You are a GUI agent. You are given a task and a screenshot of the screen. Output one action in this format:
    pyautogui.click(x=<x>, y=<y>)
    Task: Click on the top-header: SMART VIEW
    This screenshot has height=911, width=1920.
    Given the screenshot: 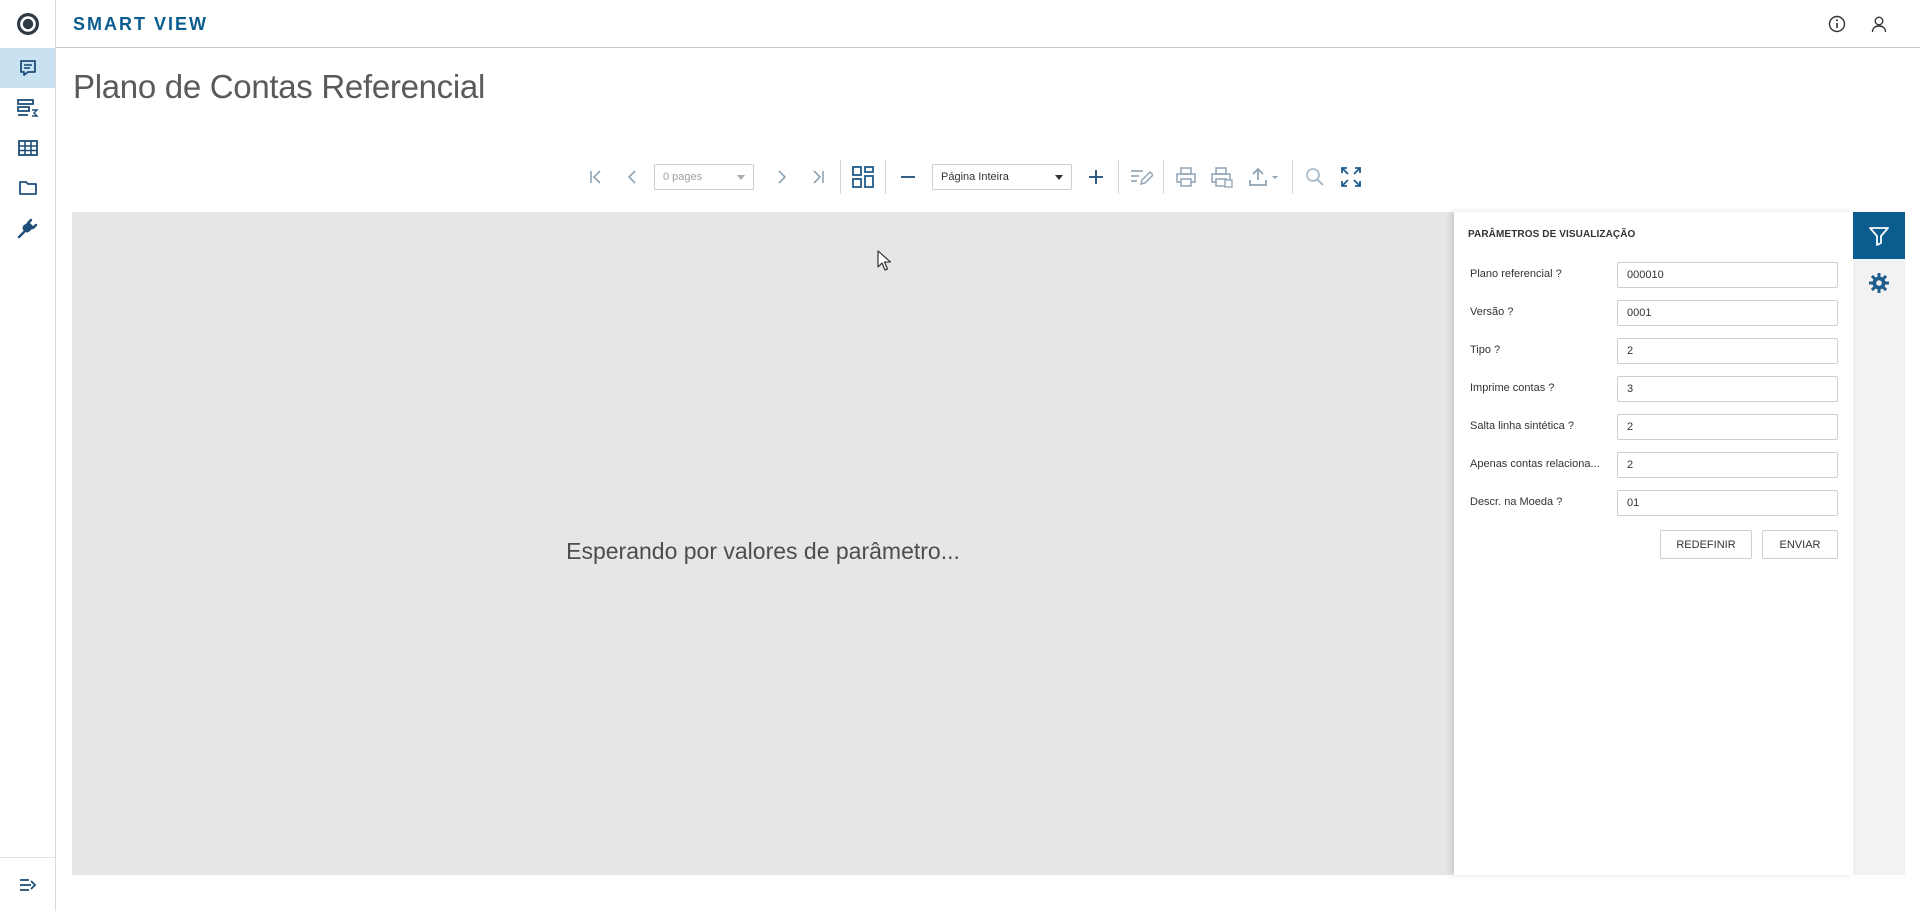 What is the action you would take?
    pyautogui.click(x=988, y=24)
    